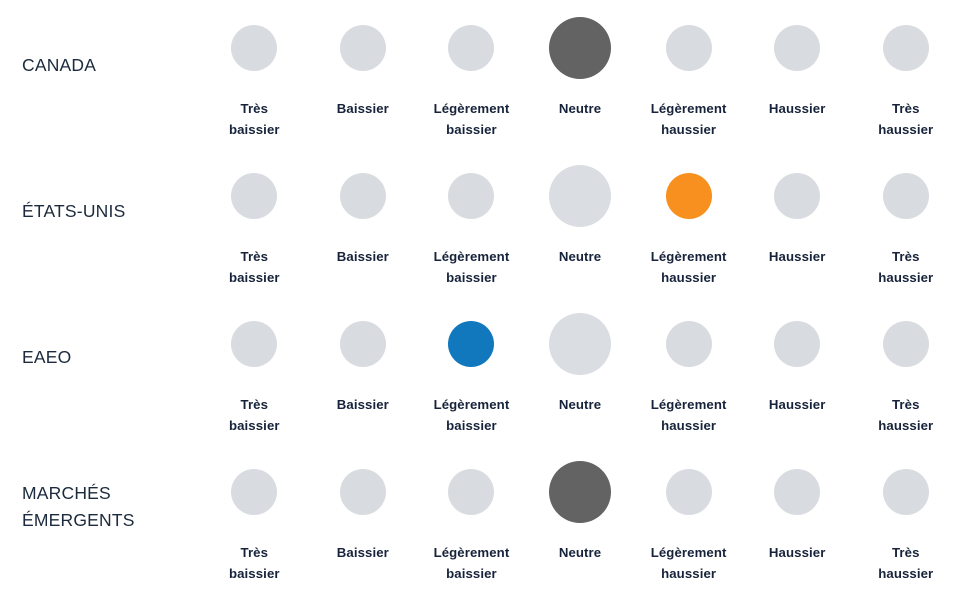 This screenshot has height=605, width=960. I want to click on matrix-cell-canada-haussier: Haussier, so click(797, 70).